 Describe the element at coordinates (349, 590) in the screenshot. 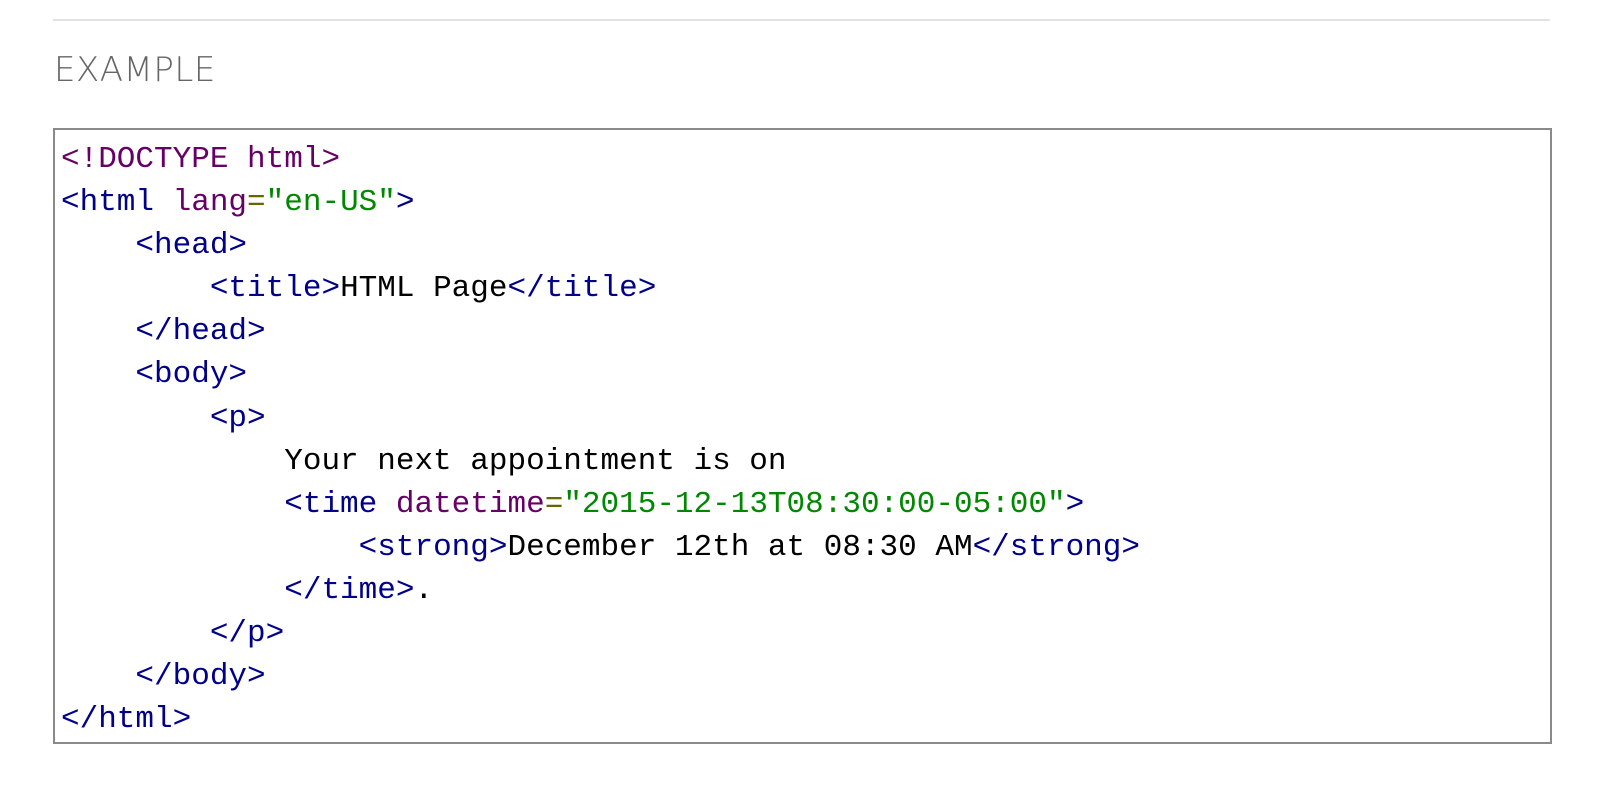

I see `code-token-tag: </time>` at that location.